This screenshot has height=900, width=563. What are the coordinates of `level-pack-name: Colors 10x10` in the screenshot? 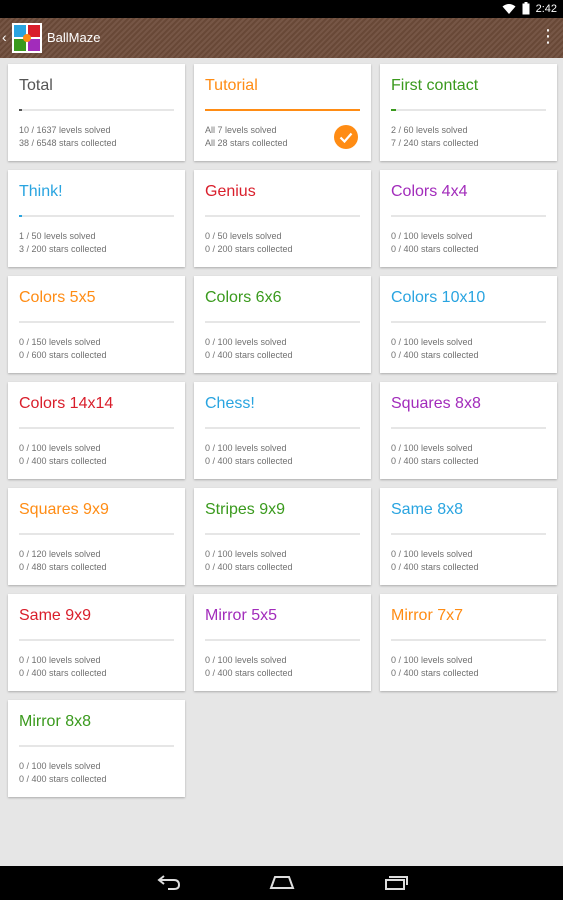 It's located at (438, 297).